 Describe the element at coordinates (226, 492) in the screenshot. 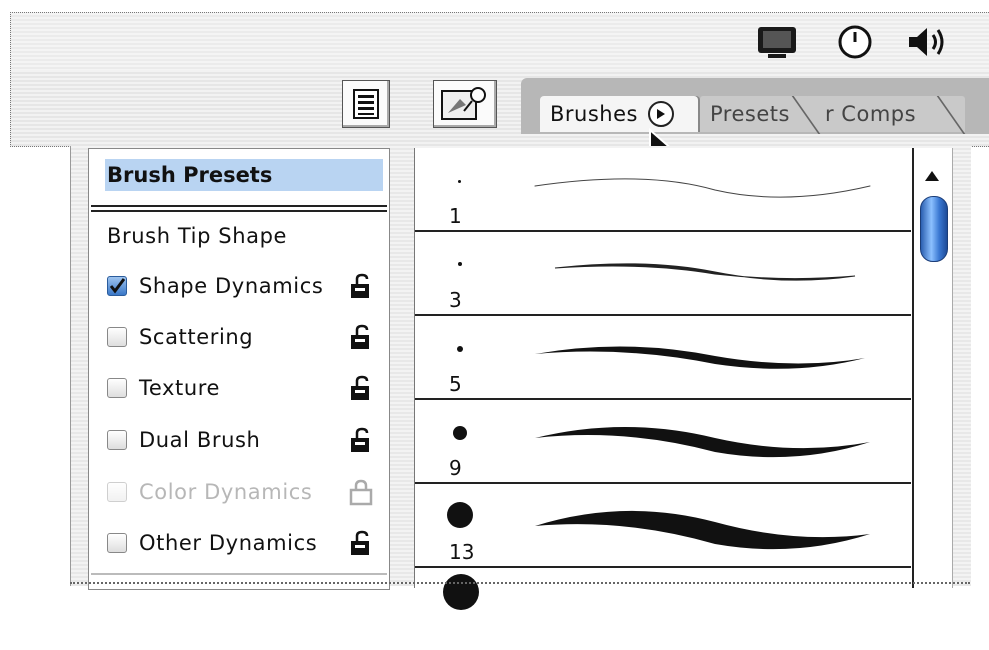

I see `option-label: Color Dynamics` at that location.